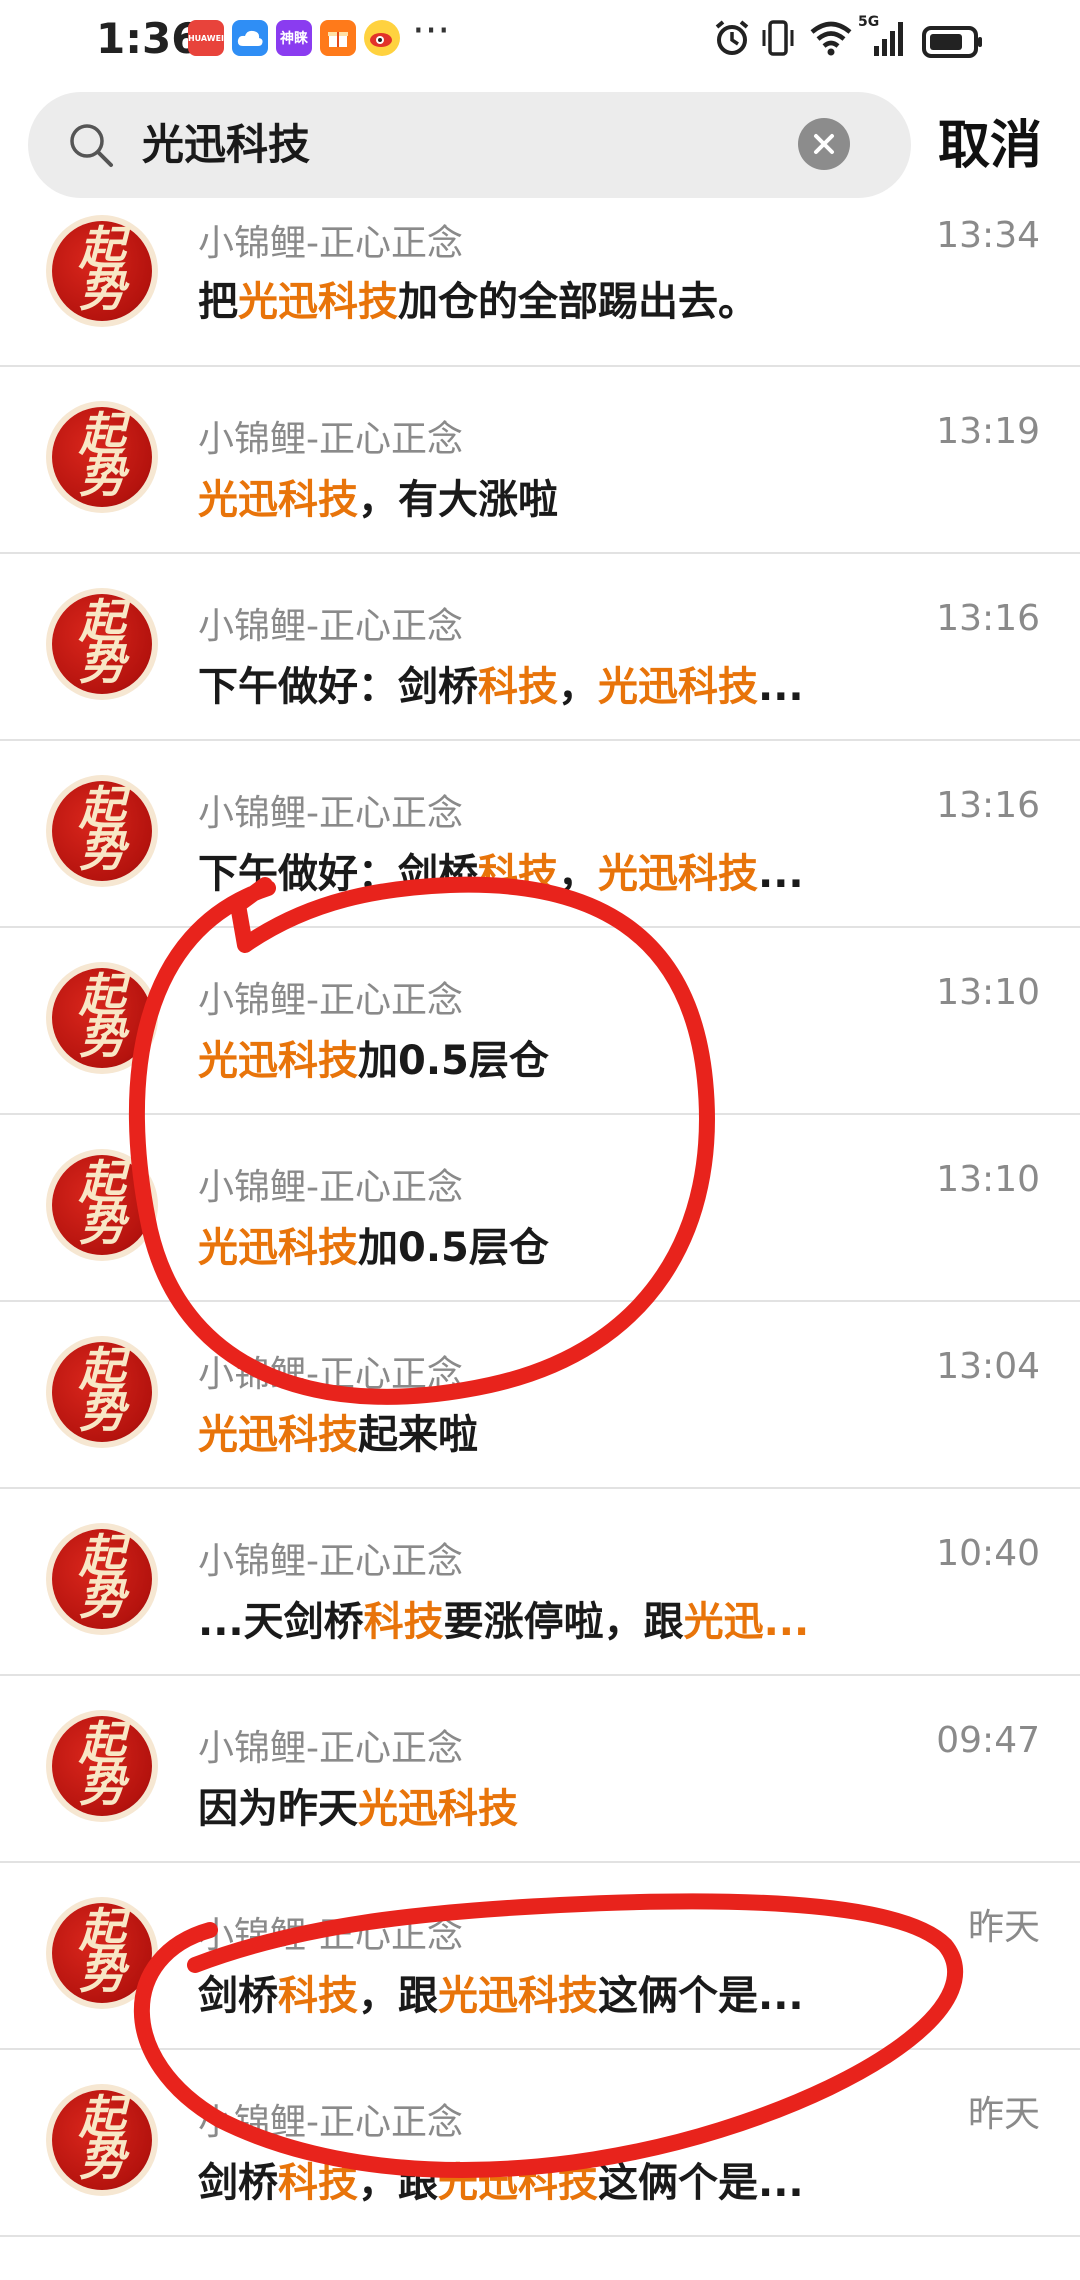 The height and width of the screenshot is (2280, 1080). I want to click on message-snippet: 光迅科技起来啦, so click(338, 1435).